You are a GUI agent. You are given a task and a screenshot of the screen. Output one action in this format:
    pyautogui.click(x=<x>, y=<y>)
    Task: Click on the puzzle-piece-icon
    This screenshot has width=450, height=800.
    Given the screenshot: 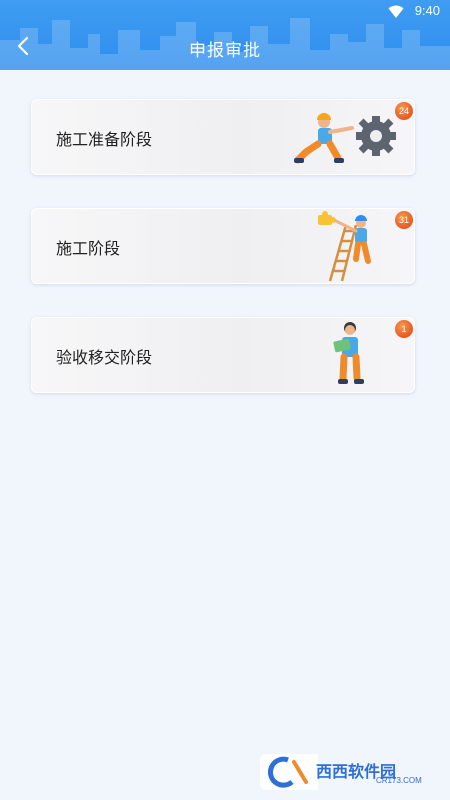 What is the action you would take?
    pyautogui.click(x=327, y=218)
    